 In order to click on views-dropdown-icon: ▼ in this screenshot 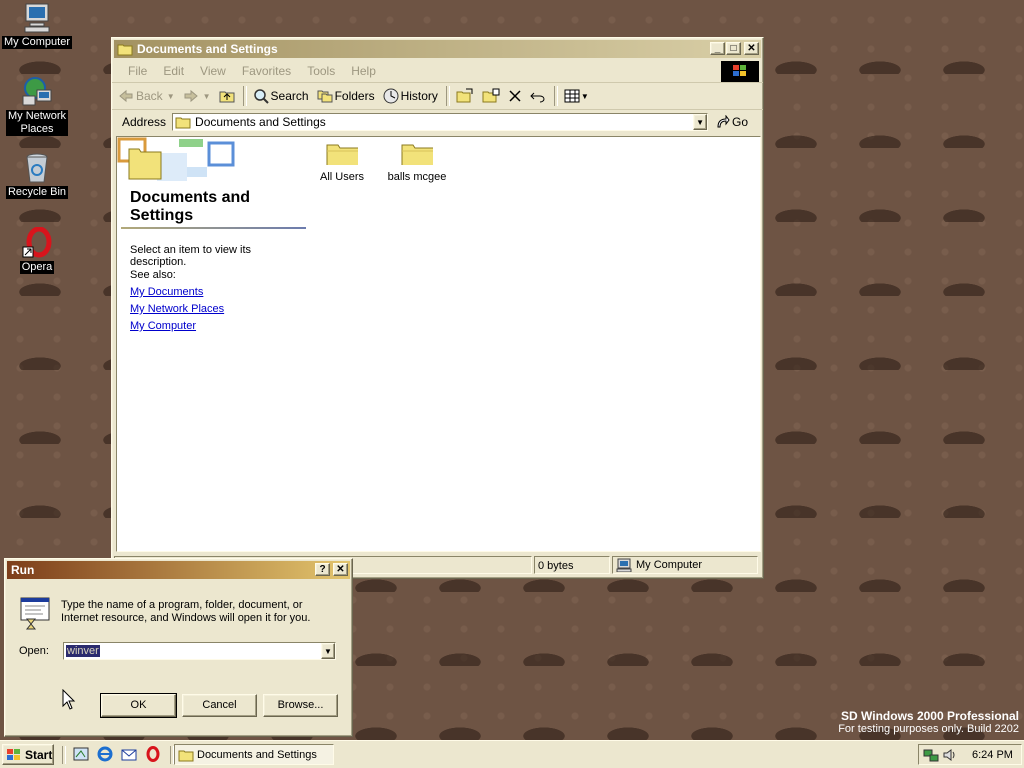, I will do `click(584, 96)`.